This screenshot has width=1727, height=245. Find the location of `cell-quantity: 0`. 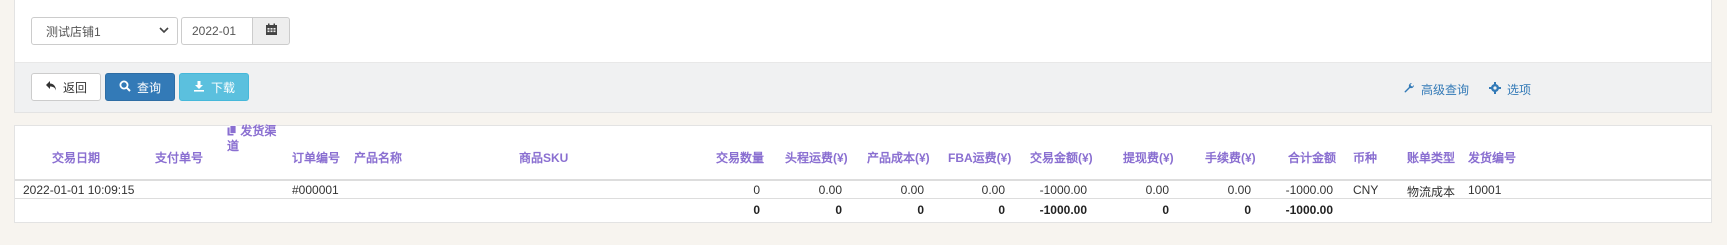

cell-quantity: 0 is located at coordinates (756, 190).